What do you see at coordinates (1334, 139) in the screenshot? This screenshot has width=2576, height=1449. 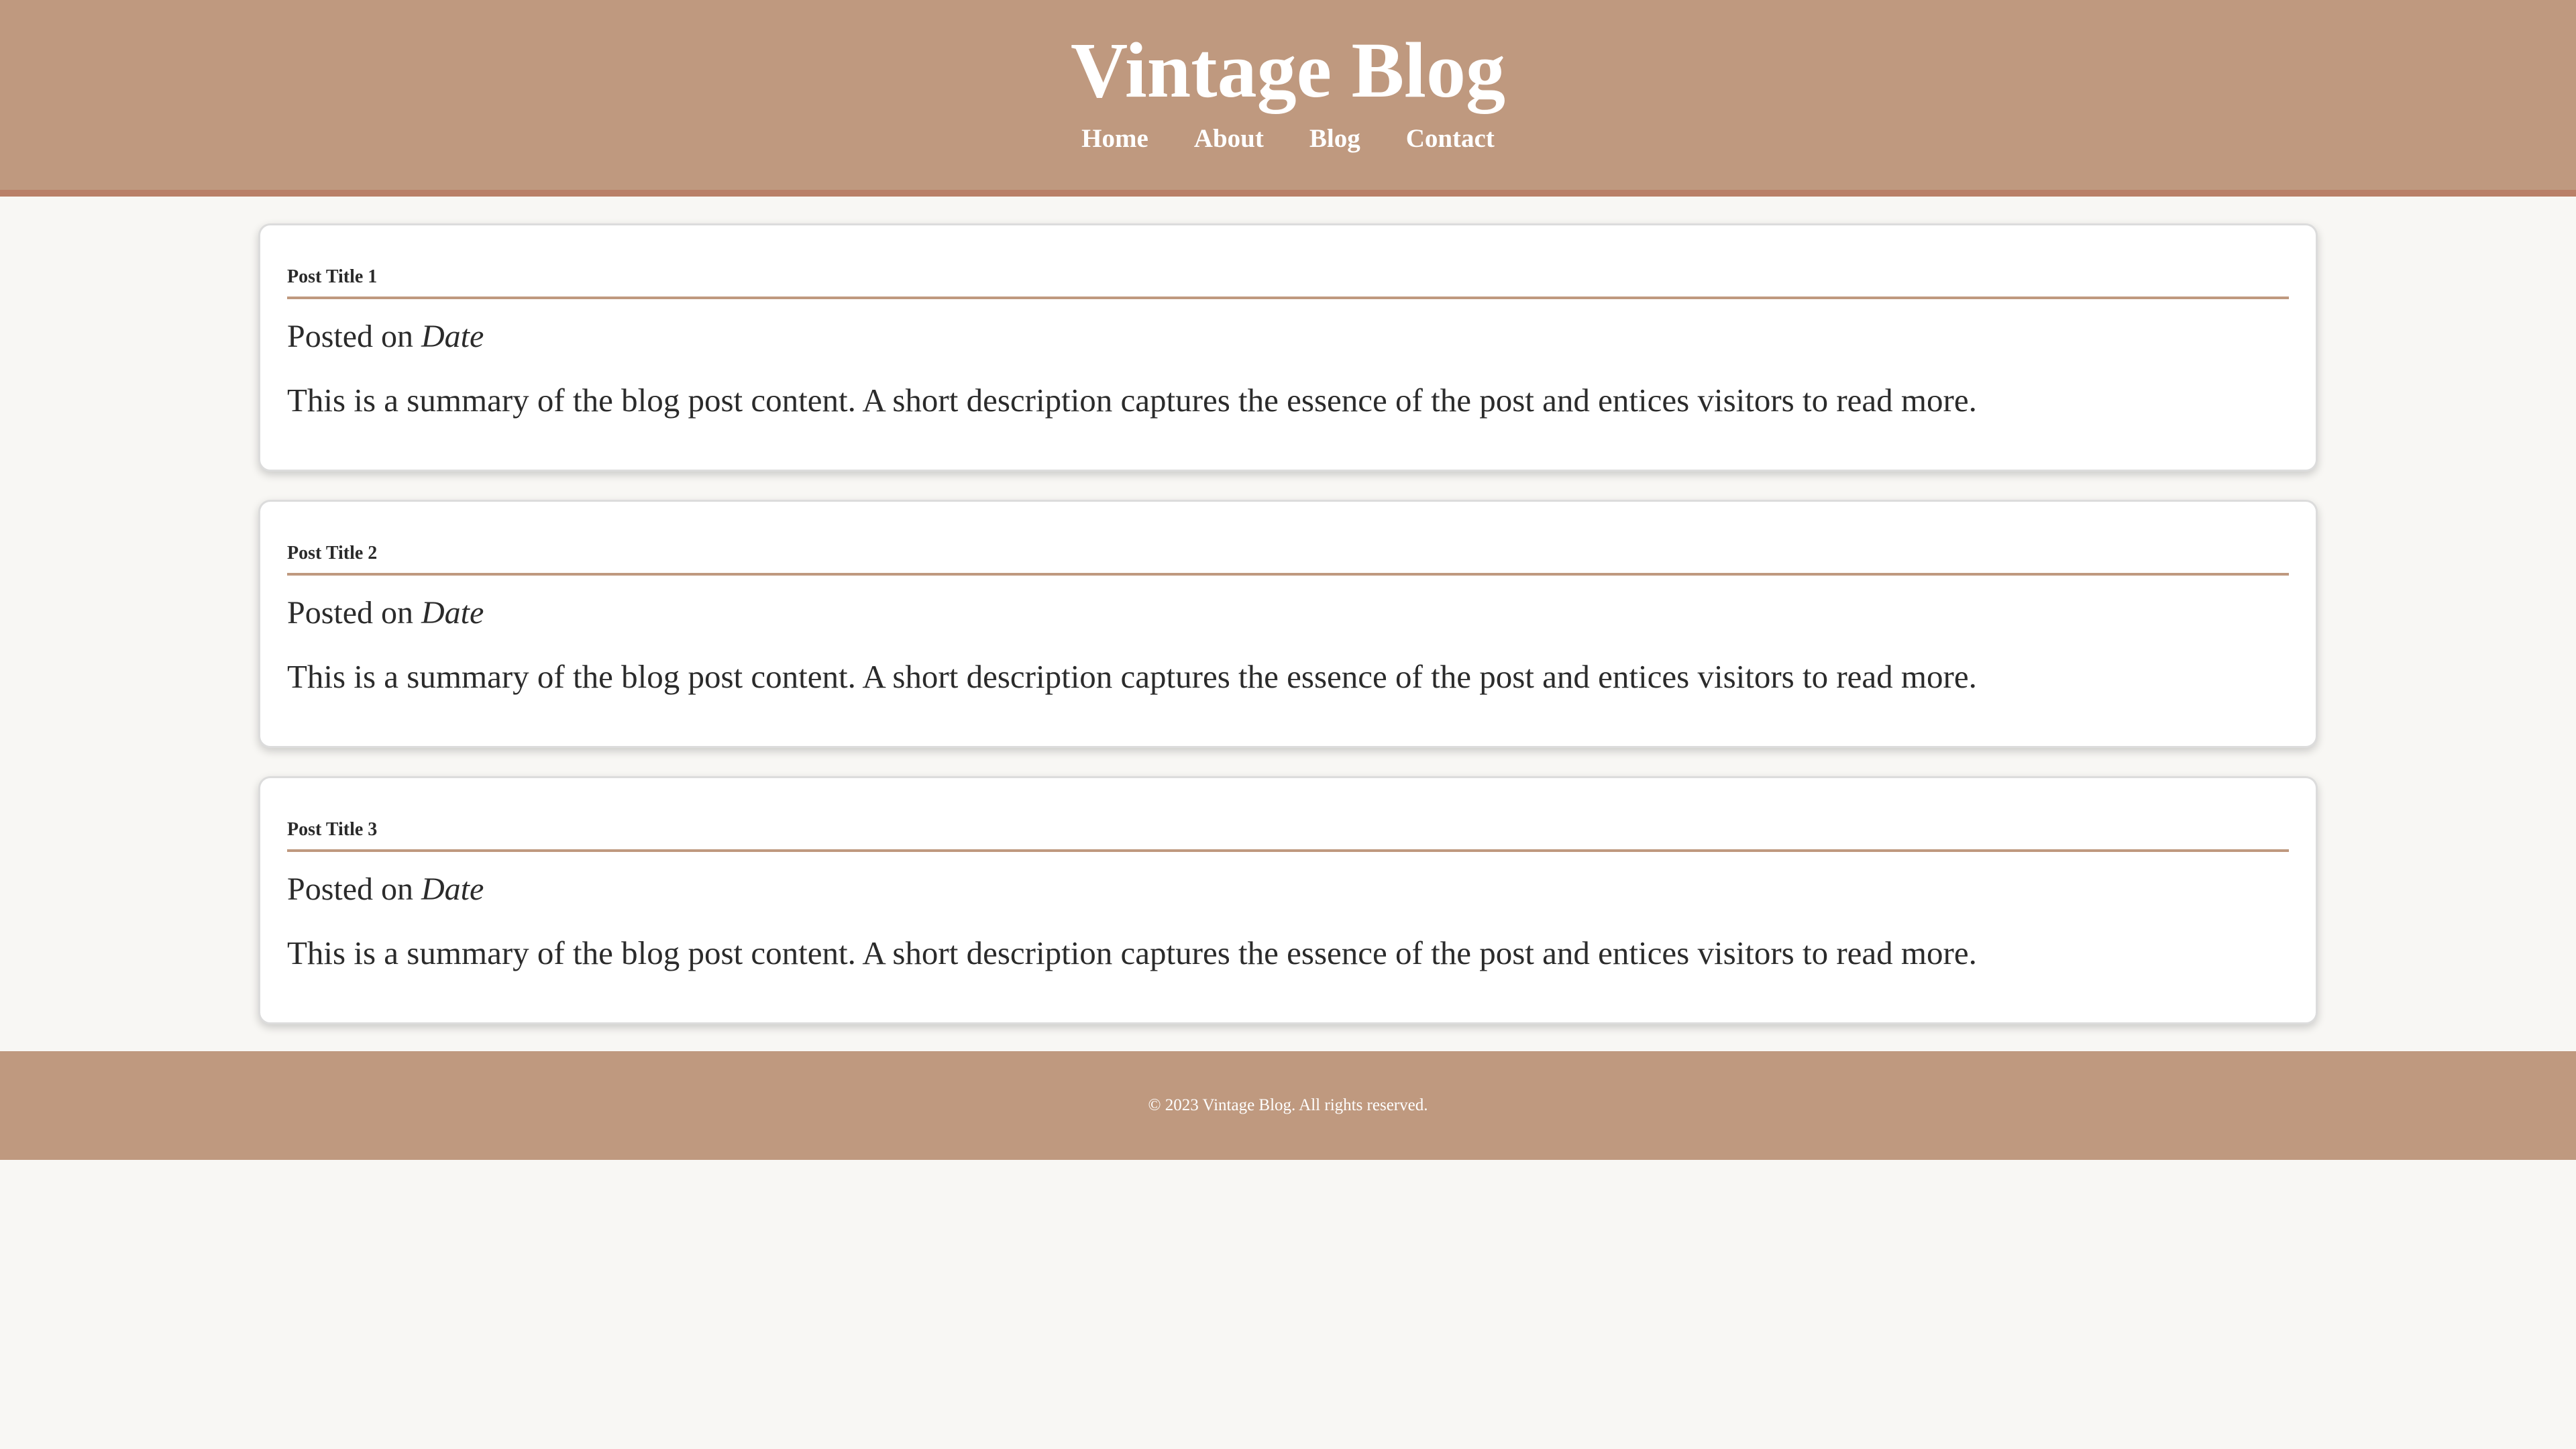 I see `nav-link-blog: Blog` at bounding box center [1334, 139].